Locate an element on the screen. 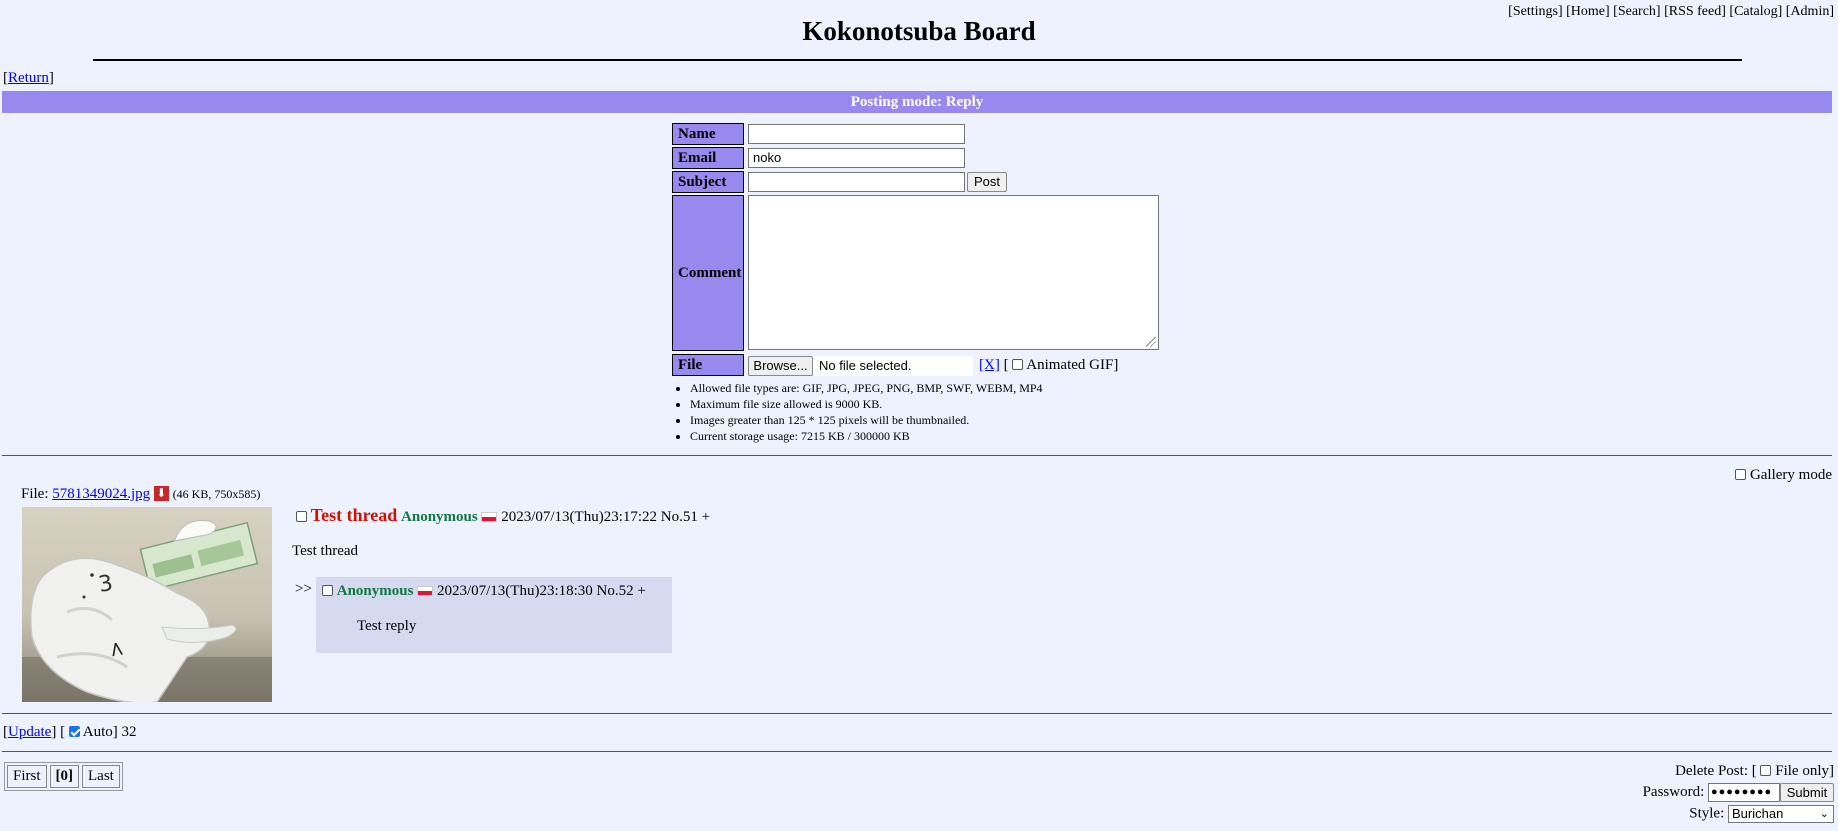 Image resolution: width=1838 pixels, height=831 pixels. comment-textarea is located at coordinates (953, 272).